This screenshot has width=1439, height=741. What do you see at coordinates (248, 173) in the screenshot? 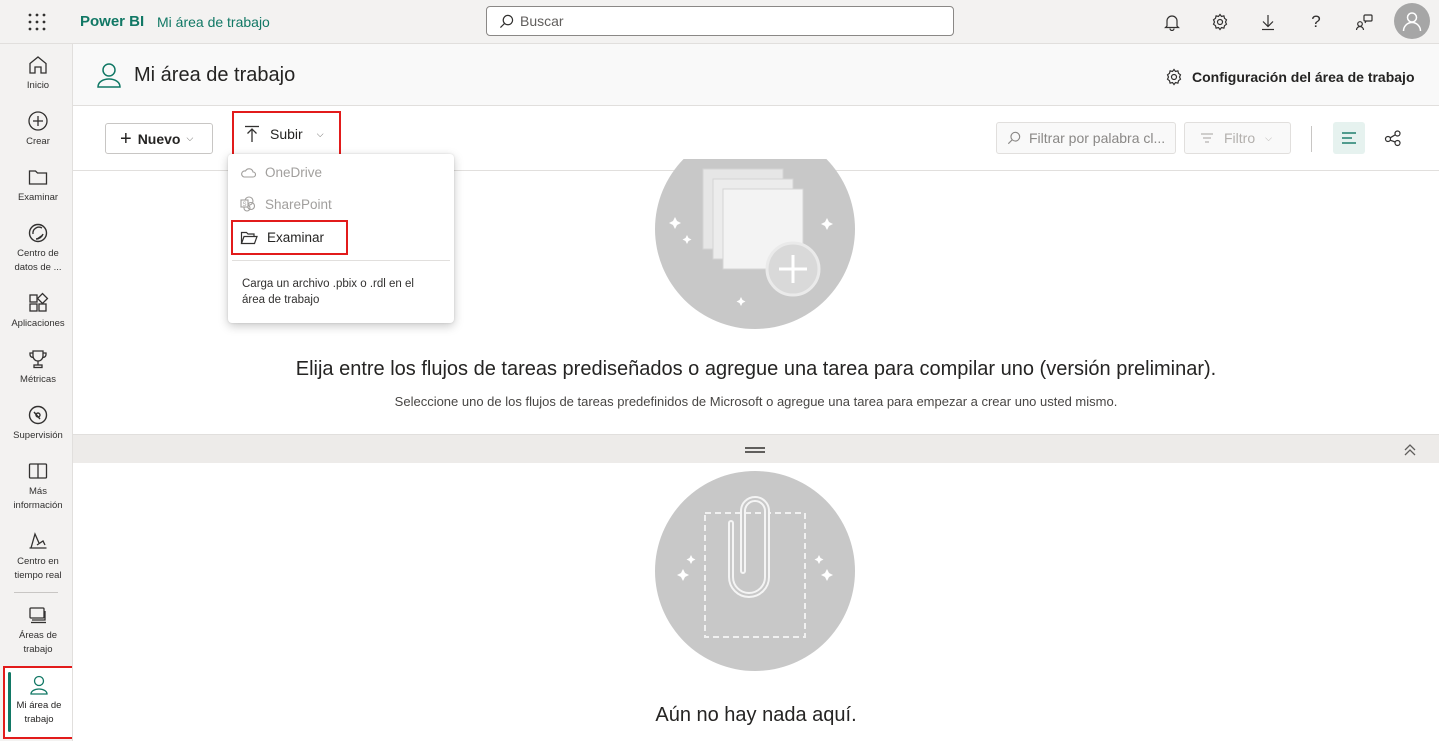
I see `cloud-icon` at bounding box center [248, 173].